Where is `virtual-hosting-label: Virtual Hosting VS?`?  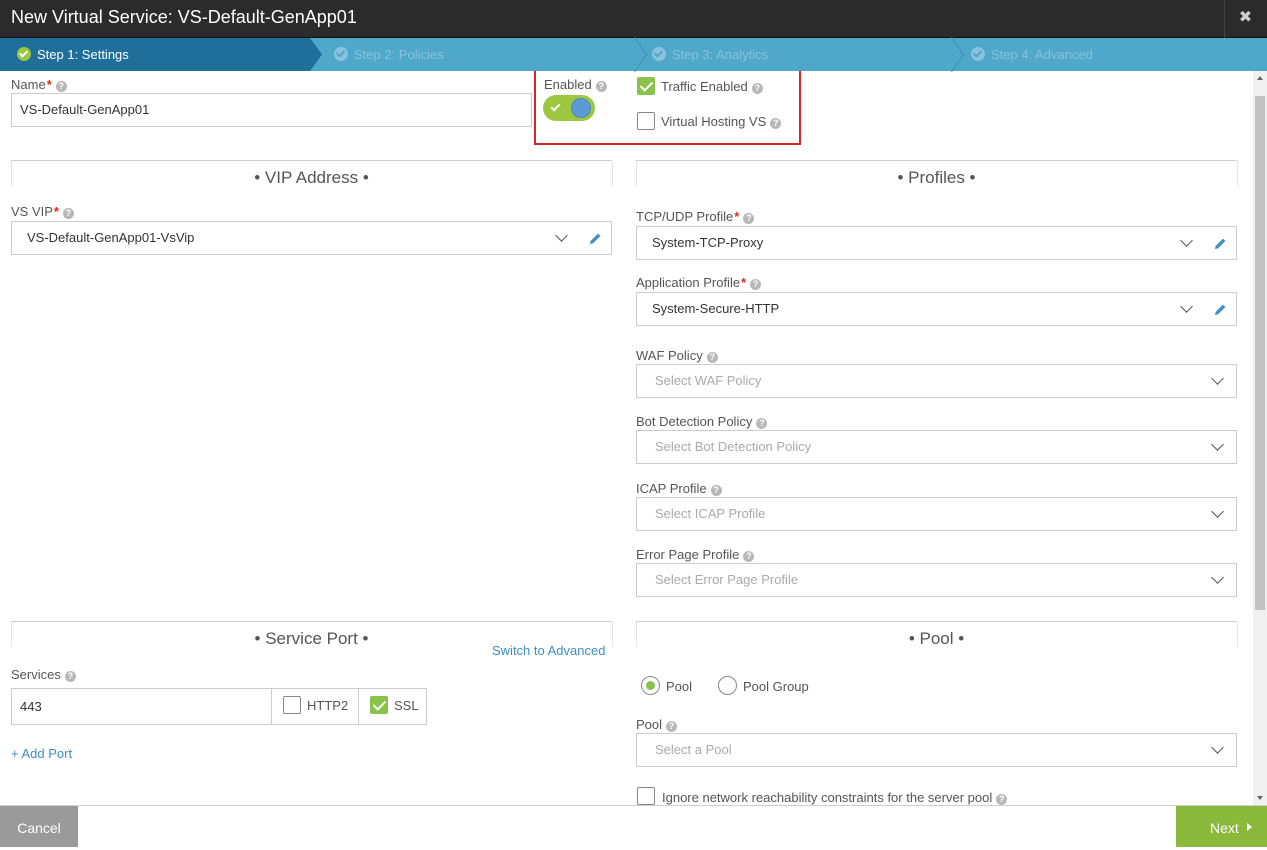
virtual-hosting-label: Virtual Hosting VS? is located at coordinates (721, 121).